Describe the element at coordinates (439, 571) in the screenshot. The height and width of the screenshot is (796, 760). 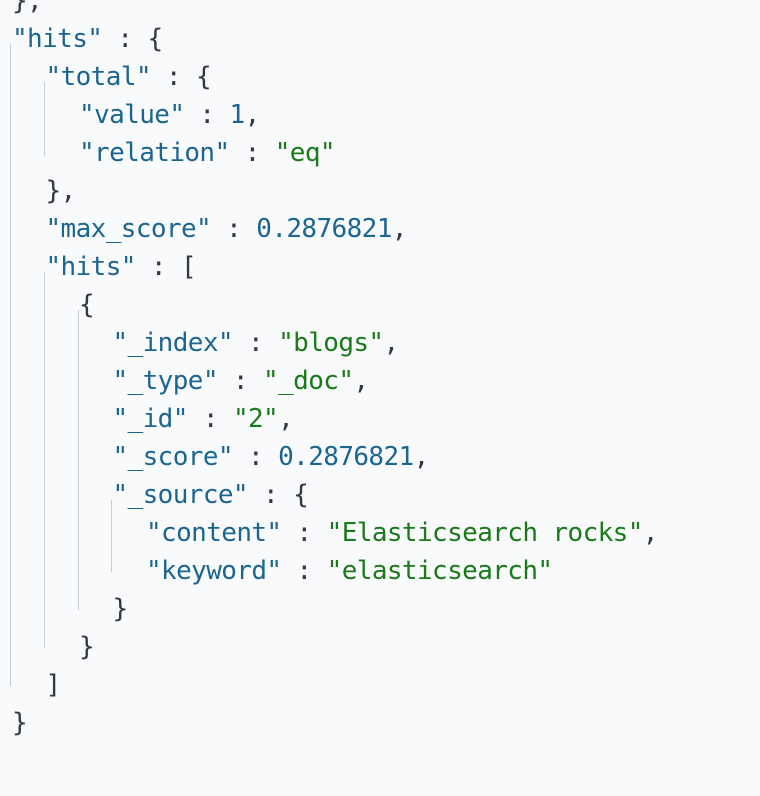
I see `json-string-value: "elasticsearch"` at that location.